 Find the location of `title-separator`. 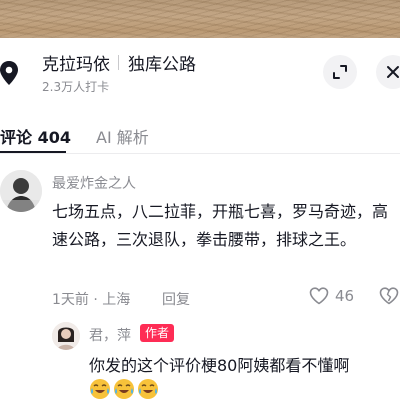

title-separator is located at coordinates (118, 62).